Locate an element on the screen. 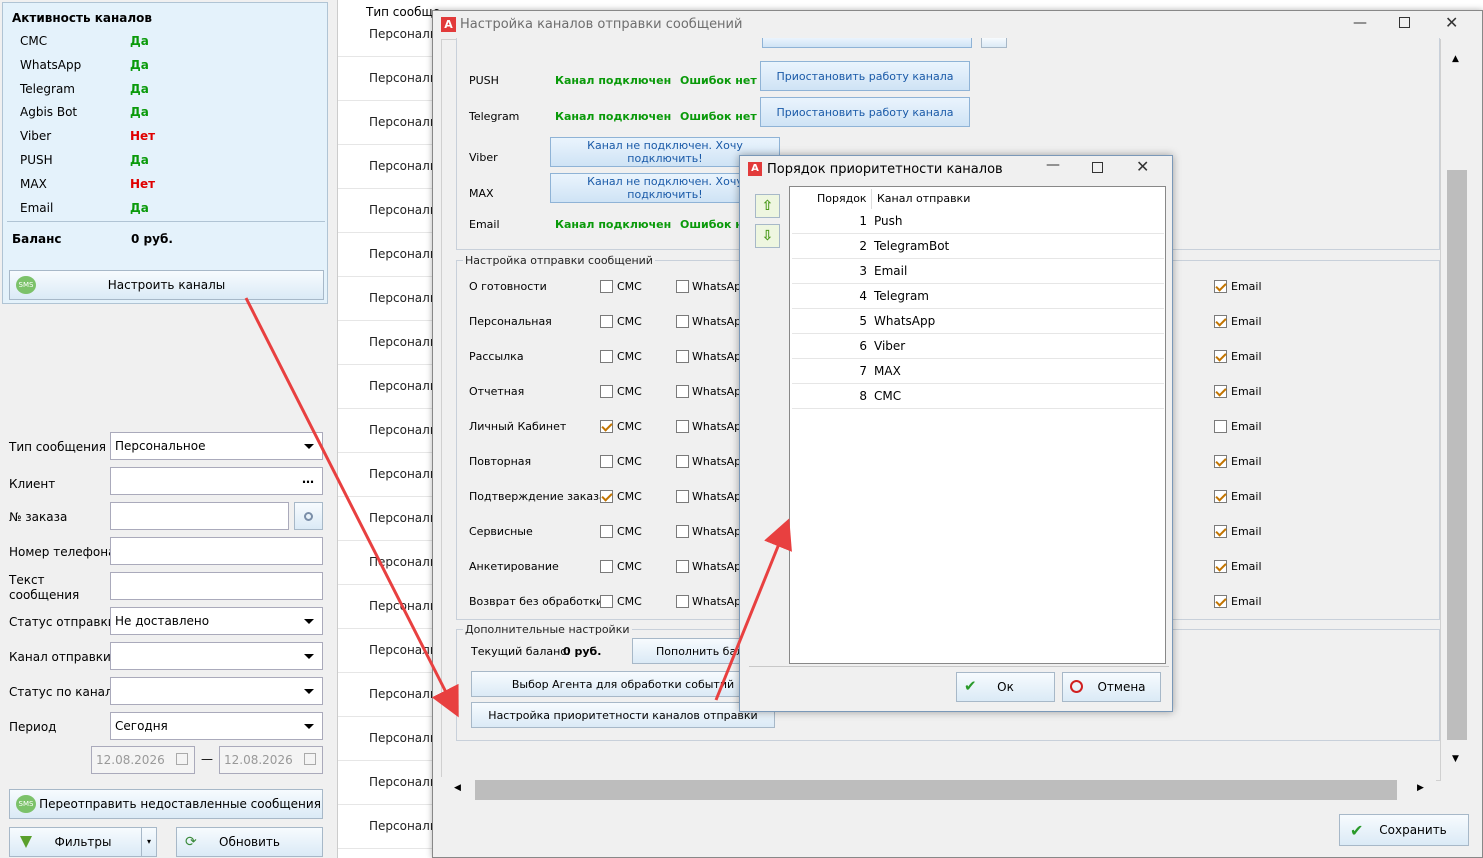  dropdown-arrow-icon: ▾ is located at coordinates (148, 842).